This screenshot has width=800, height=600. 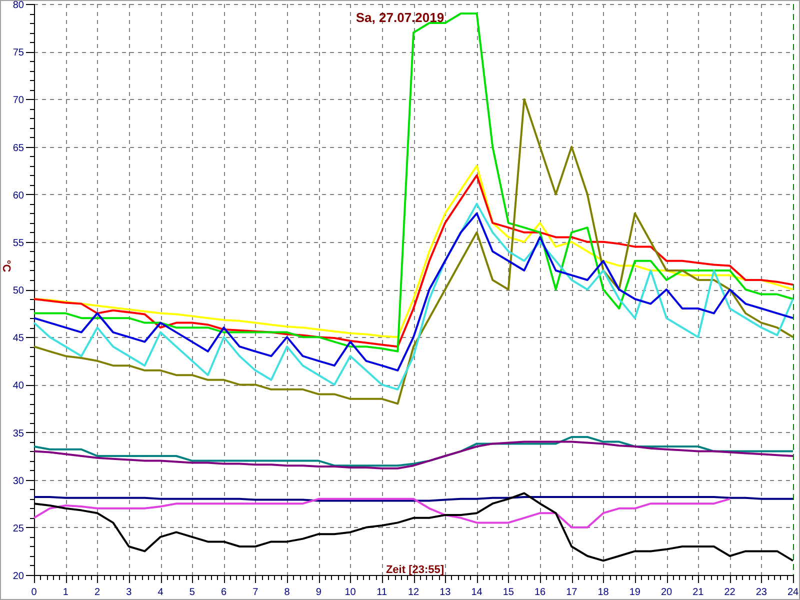 I want to click on axis-tick-label: 6, so click(x=223, y=592).